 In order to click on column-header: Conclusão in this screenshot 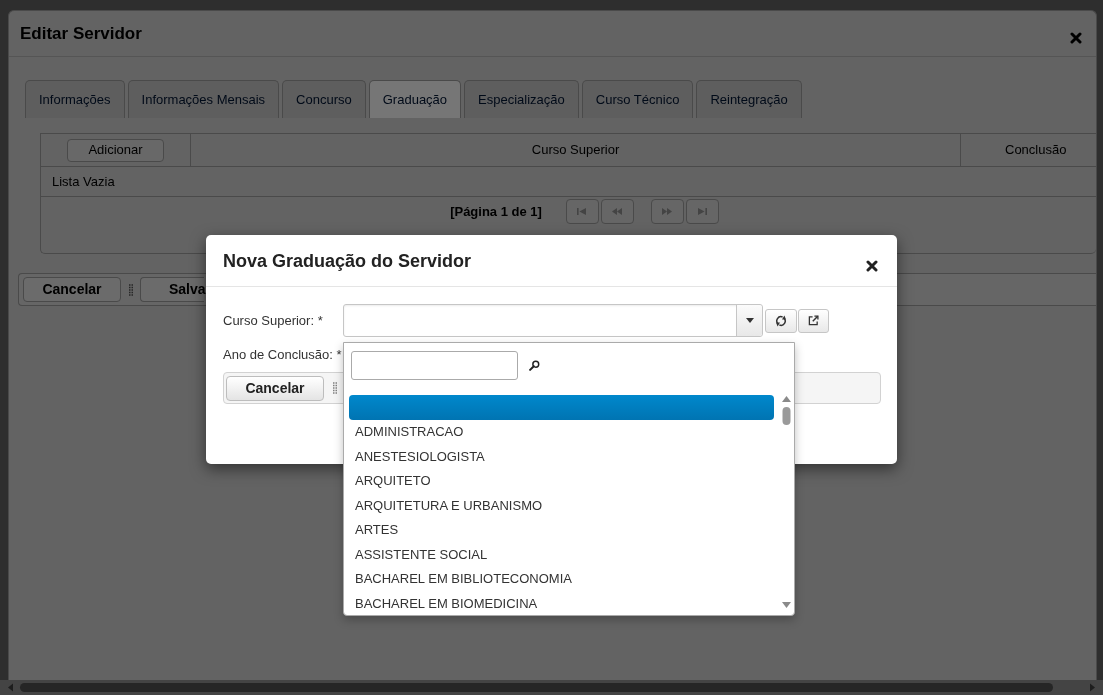, I will do `click(1028, 150)`.